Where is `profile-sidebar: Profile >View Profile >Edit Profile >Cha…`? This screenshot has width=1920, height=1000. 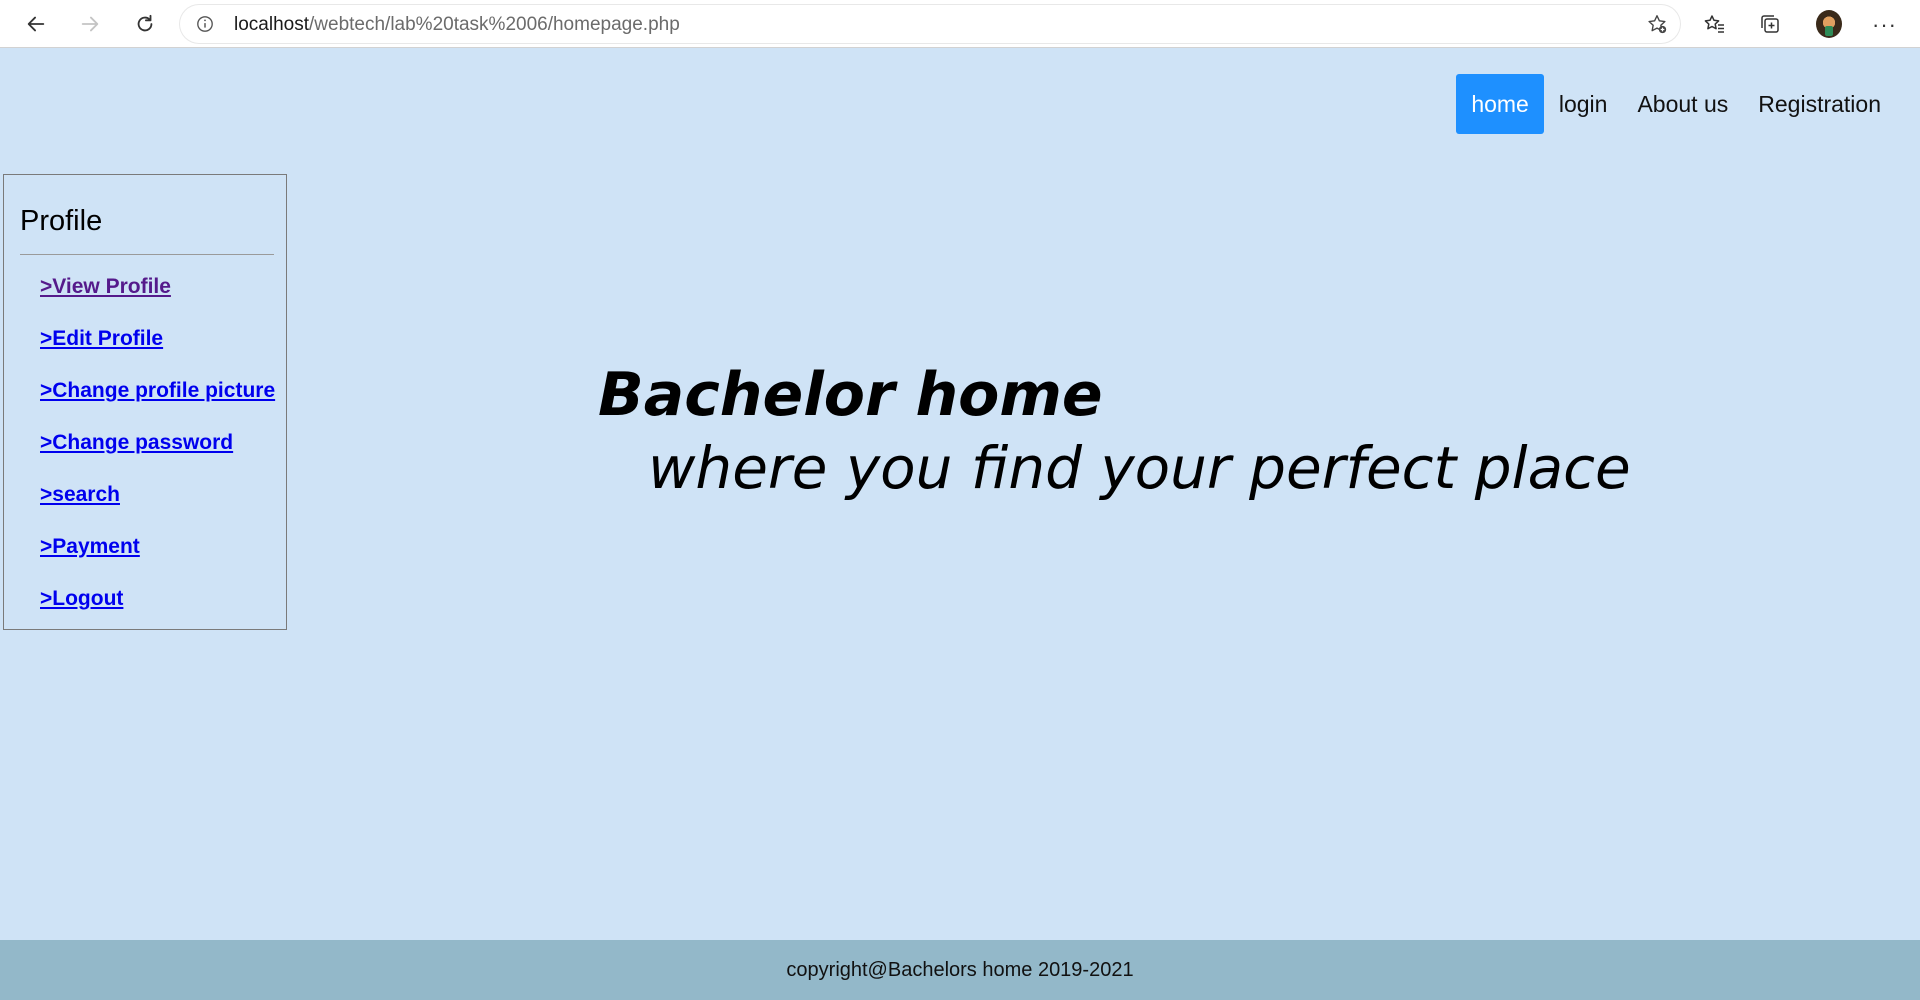 profile-sidebar: Profile >View Profile >Edit Profile >Cha… is located at coordinates (145, 402).